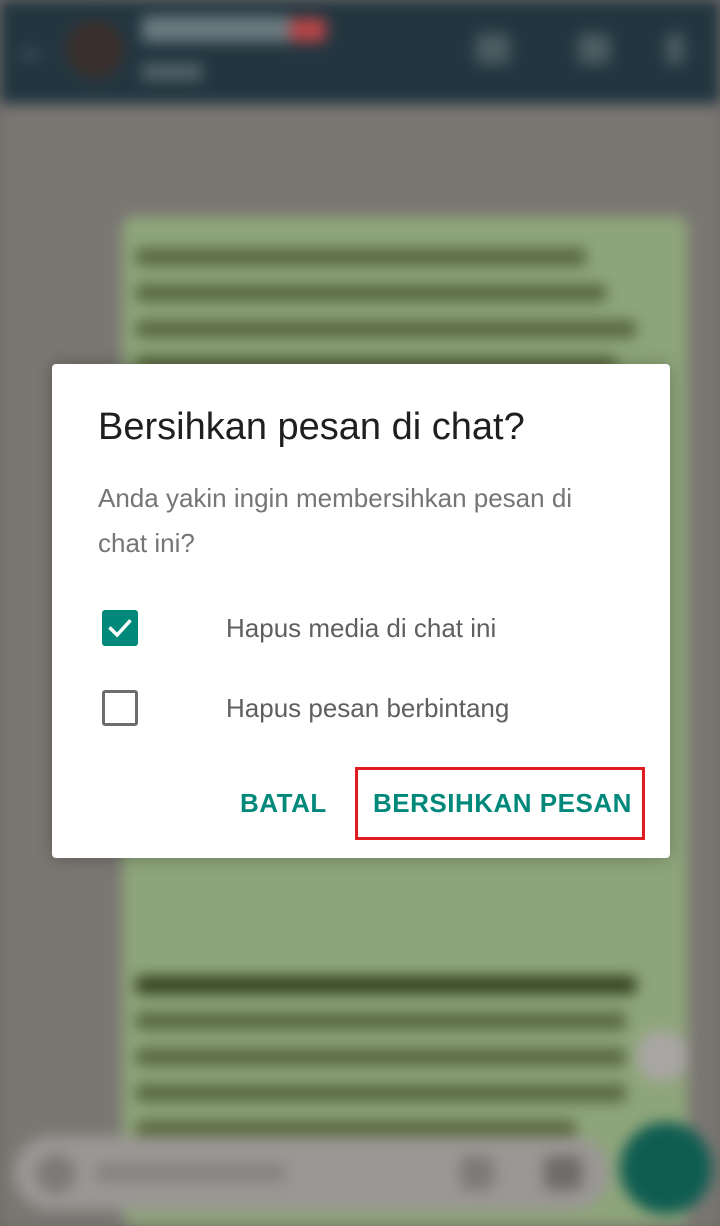 Image resolution: width=720 pixels, height=1226 pixels. What do you see at coordinates (477, 1173) in the screenshot?
I see `attach-icon` at bounding box center [477, 1173].